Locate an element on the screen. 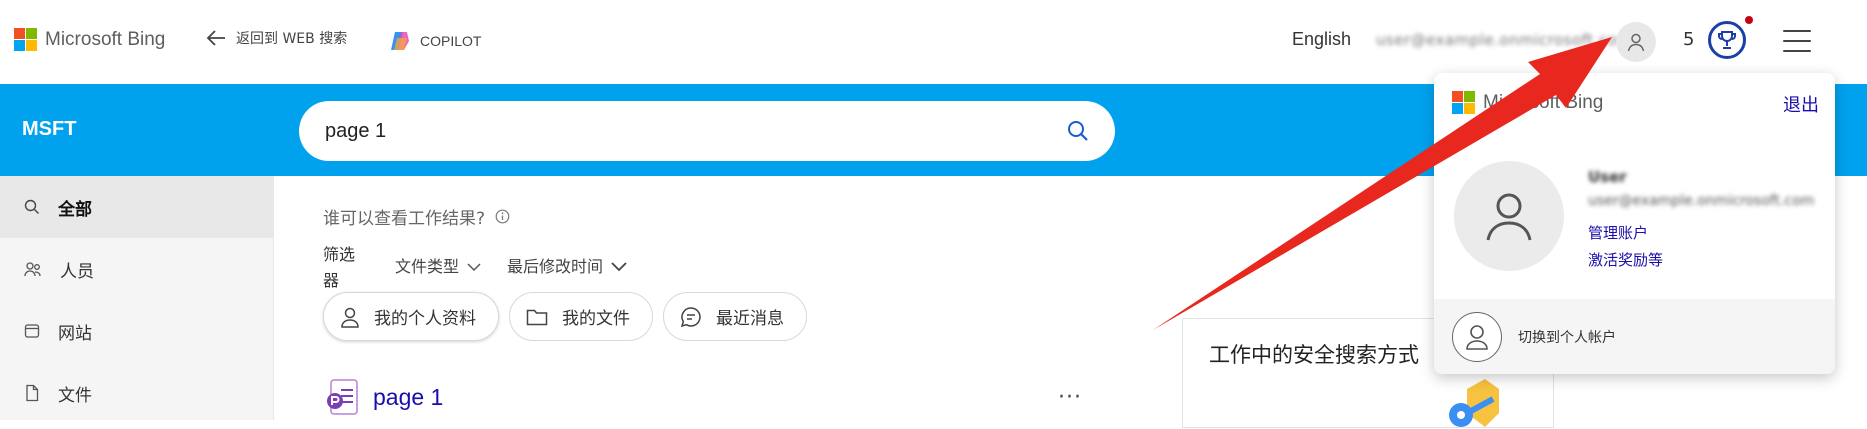 This screenshot has width=1867, height=429. quick-filter-chips: 我的个人资料 我的文件 最近消息 is located at coordinates (565, 316).